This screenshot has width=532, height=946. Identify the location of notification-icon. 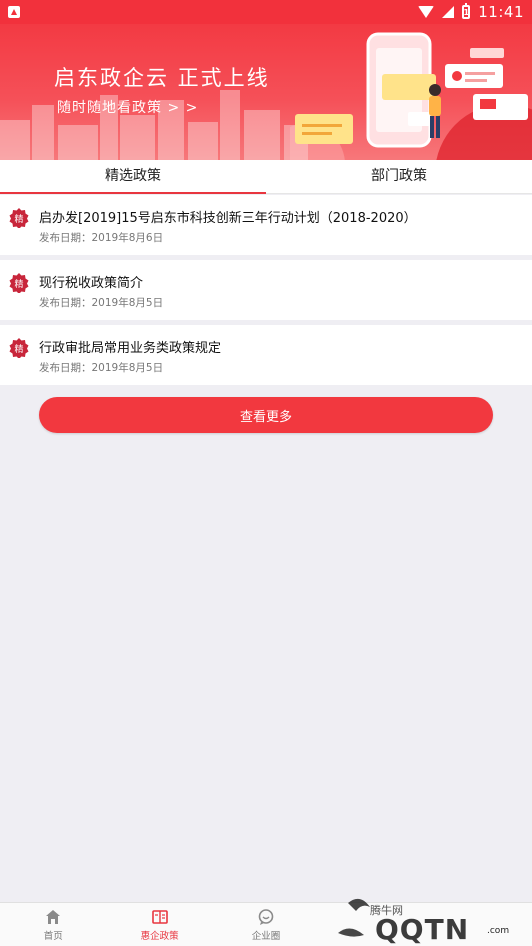
(14, 12).